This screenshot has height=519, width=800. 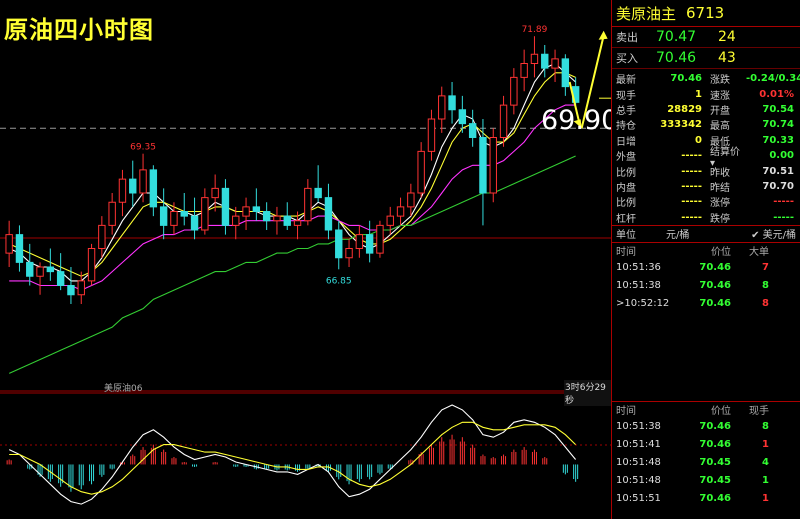 What do you see at coordinates (626, 236) in the screenshot?
I see `unit-label: 单位` at bounding box center [626, 236].